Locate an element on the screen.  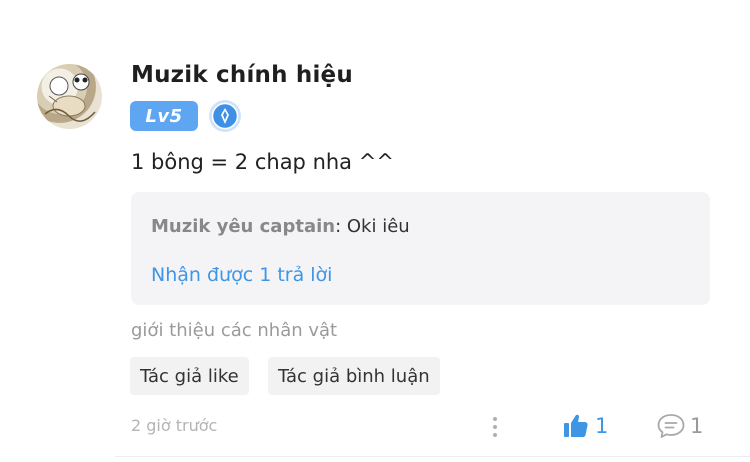
comment-text: 1 bông = 2 chap nha ^^ is located at coordinates (262, 162).